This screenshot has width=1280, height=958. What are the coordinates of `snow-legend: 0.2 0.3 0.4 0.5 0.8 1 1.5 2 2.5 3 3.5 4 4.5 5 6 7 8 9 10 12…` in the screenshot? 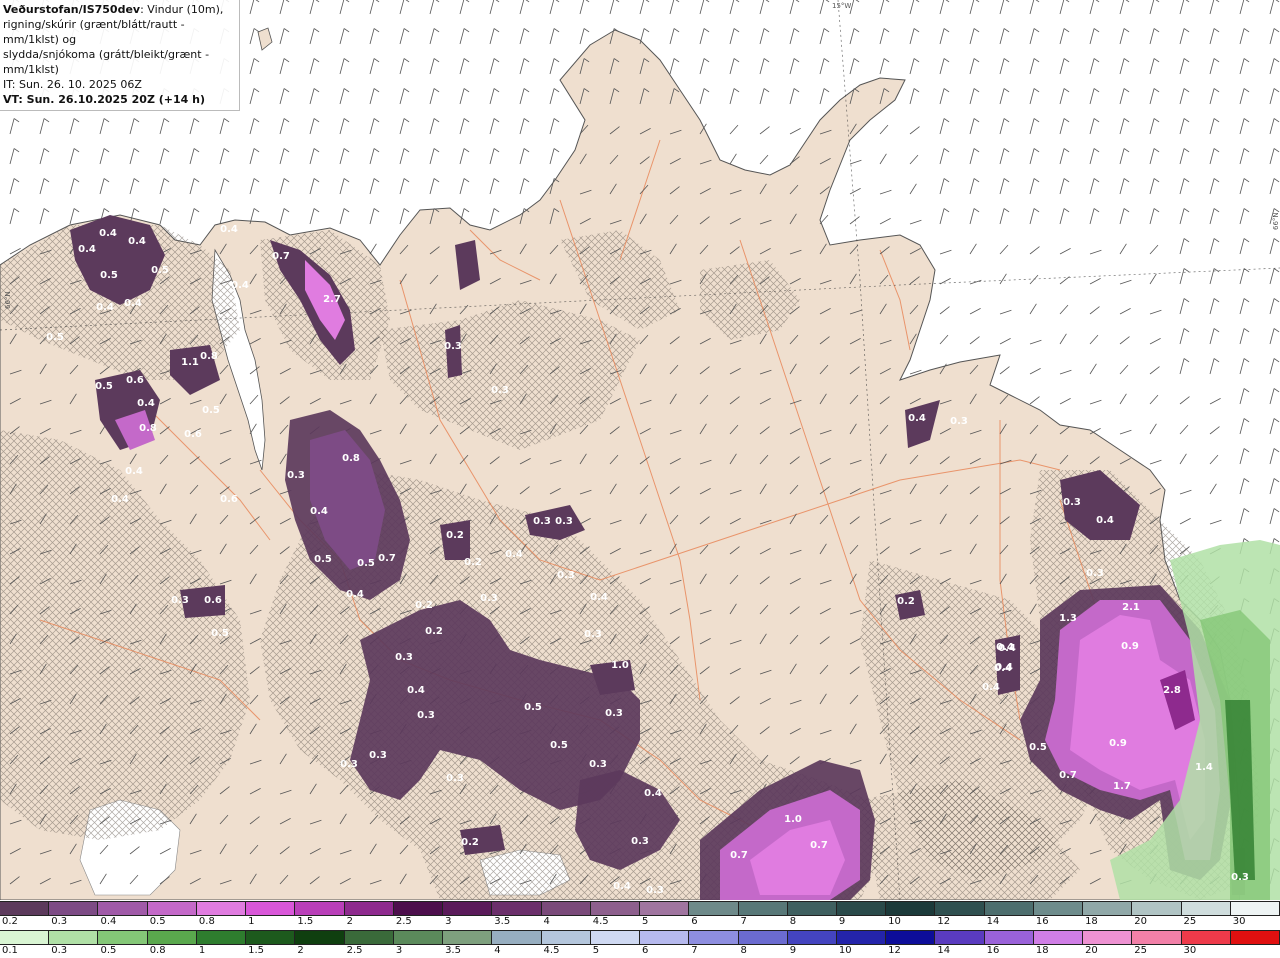 It's located at (640, 914).